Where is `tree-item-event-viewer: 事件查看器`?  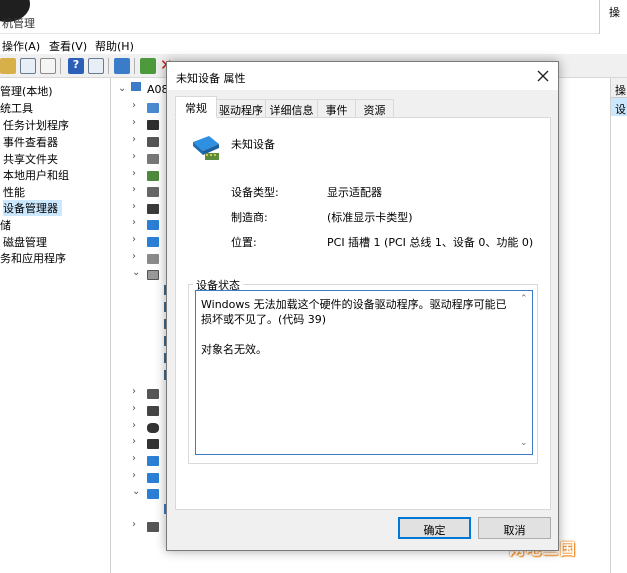 tree-item-event-viewer: 事件查看器 is located at coordinates (30, 142).